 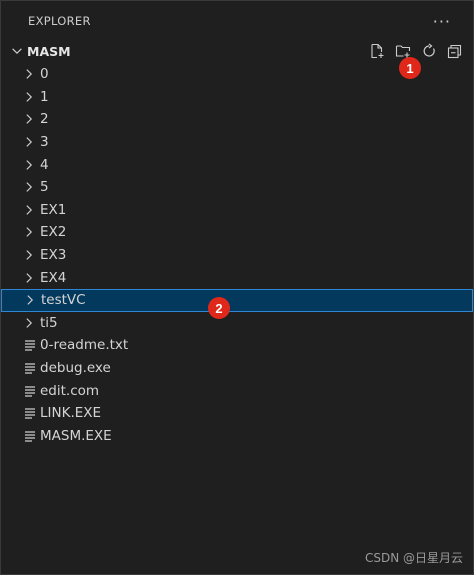 I want to click on new-file-icon, so click(x=377, y=51).